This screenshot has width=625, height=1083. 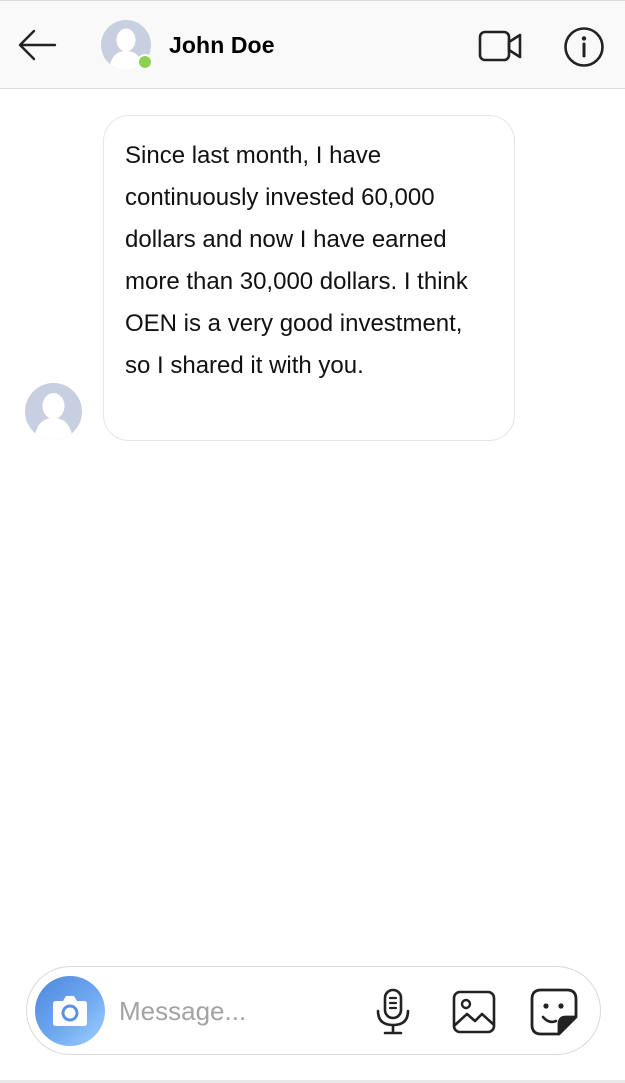 I want to click on video-camera-icon, so click(x=500, y=46).